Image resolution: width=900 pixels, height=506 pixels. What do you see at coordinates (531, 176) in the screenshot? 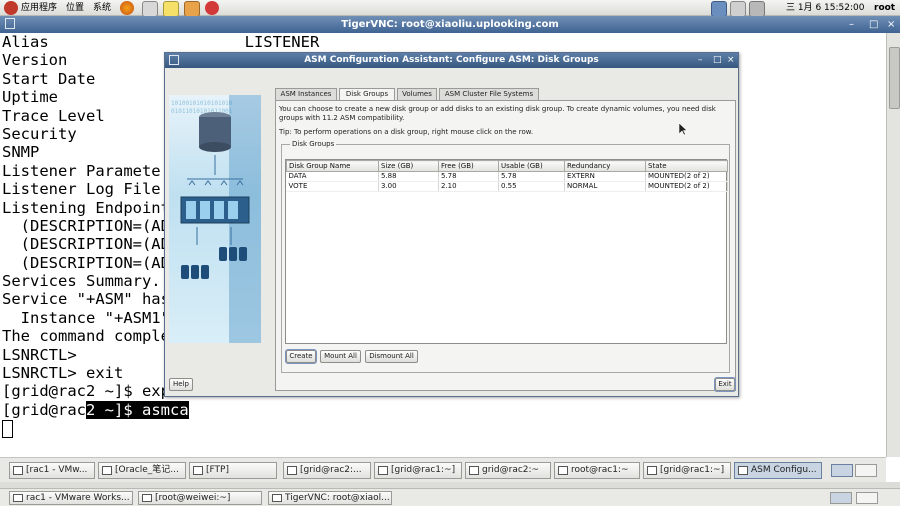
I see `cell-usable: 5.78` at bounding box center [531, 176].